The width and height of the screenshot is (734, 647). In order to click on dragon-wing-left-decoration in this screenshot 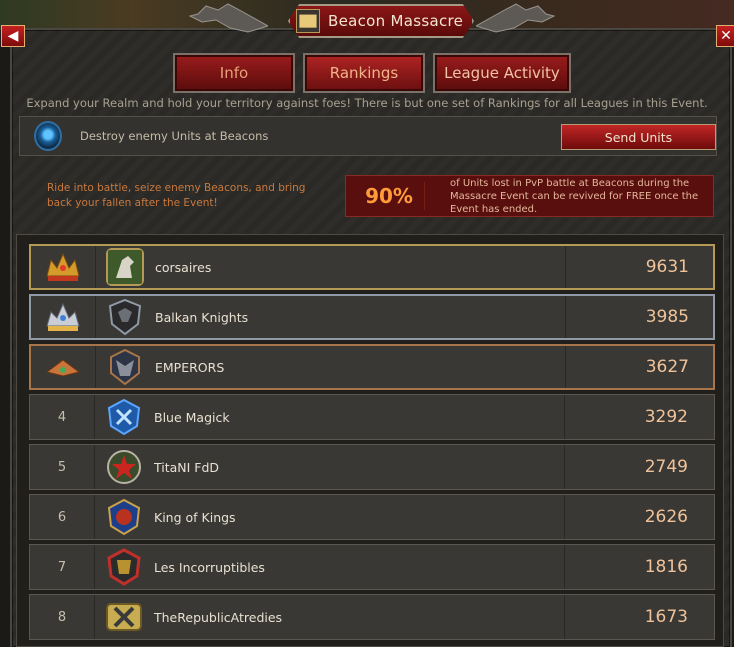, I will do `click(228, 18)`.